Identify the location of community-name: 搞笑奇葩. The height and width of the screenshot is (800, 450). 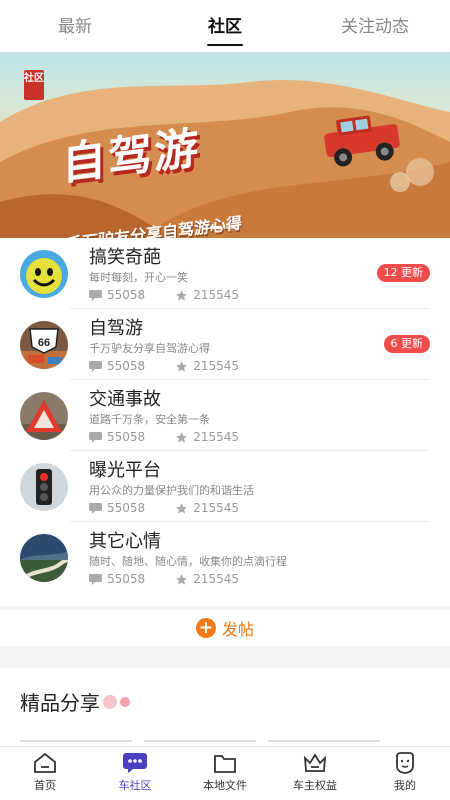
(125, 257).